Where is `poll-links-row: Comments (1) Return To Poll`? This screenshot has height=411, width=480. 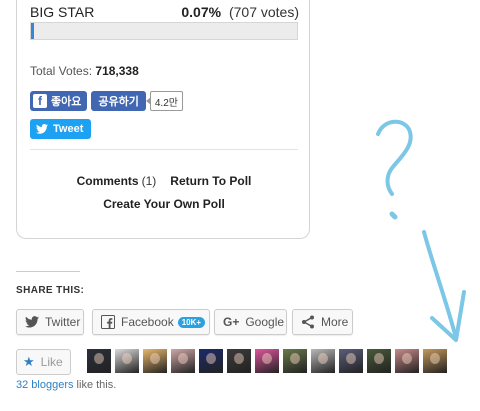
poll-links-row: Comments (1) Return To Poll is located at coordinates (164, 181).